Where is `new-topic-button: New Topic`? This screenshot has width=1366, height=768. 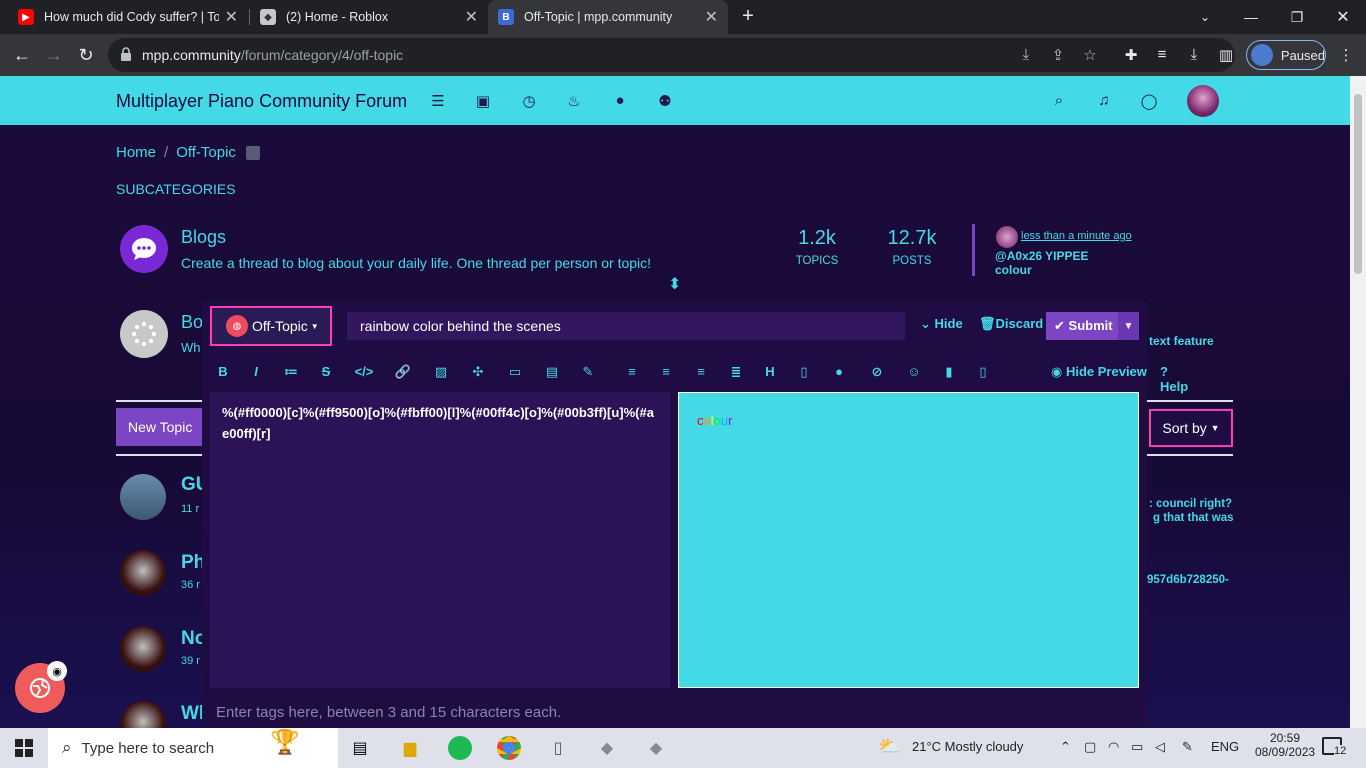 new-topic-button: New Topic is located at coordinates (159, 427).